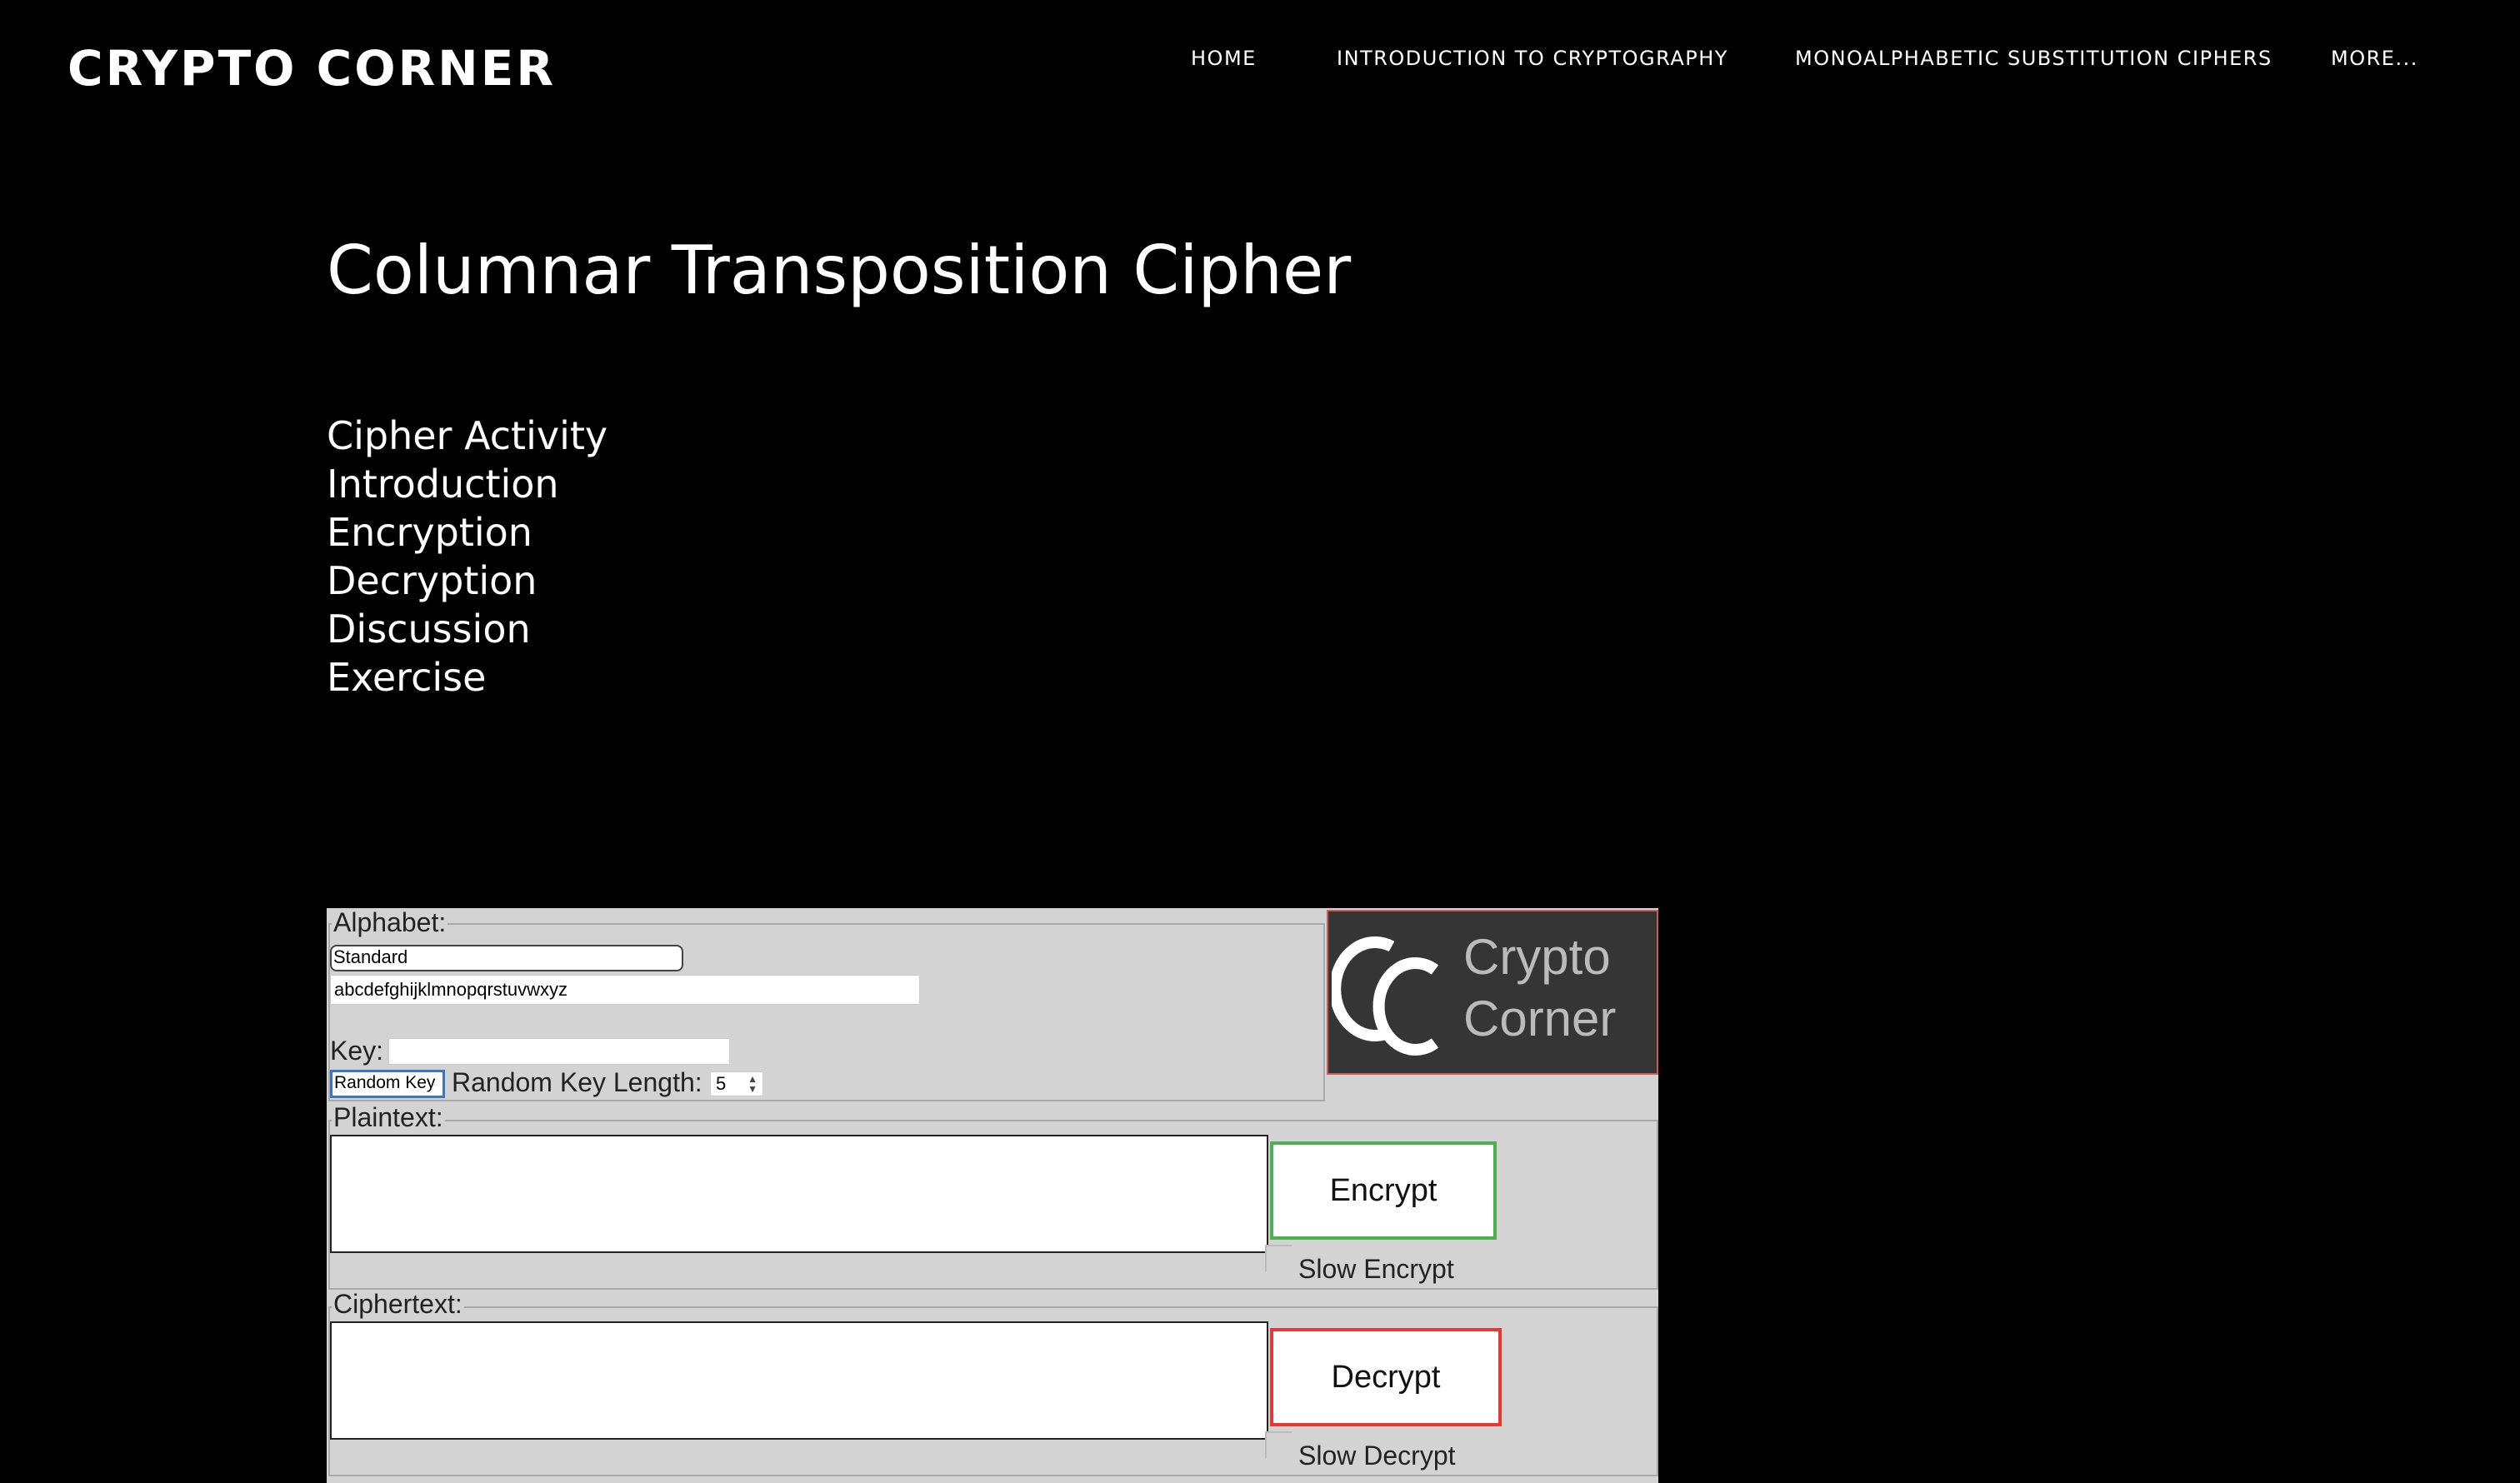  What do you see at coordinates (736, 1083) in the screenshot?
I see `random-key-length-stepper: 5 ▲ ▼` at bounding box center [736, 1083].